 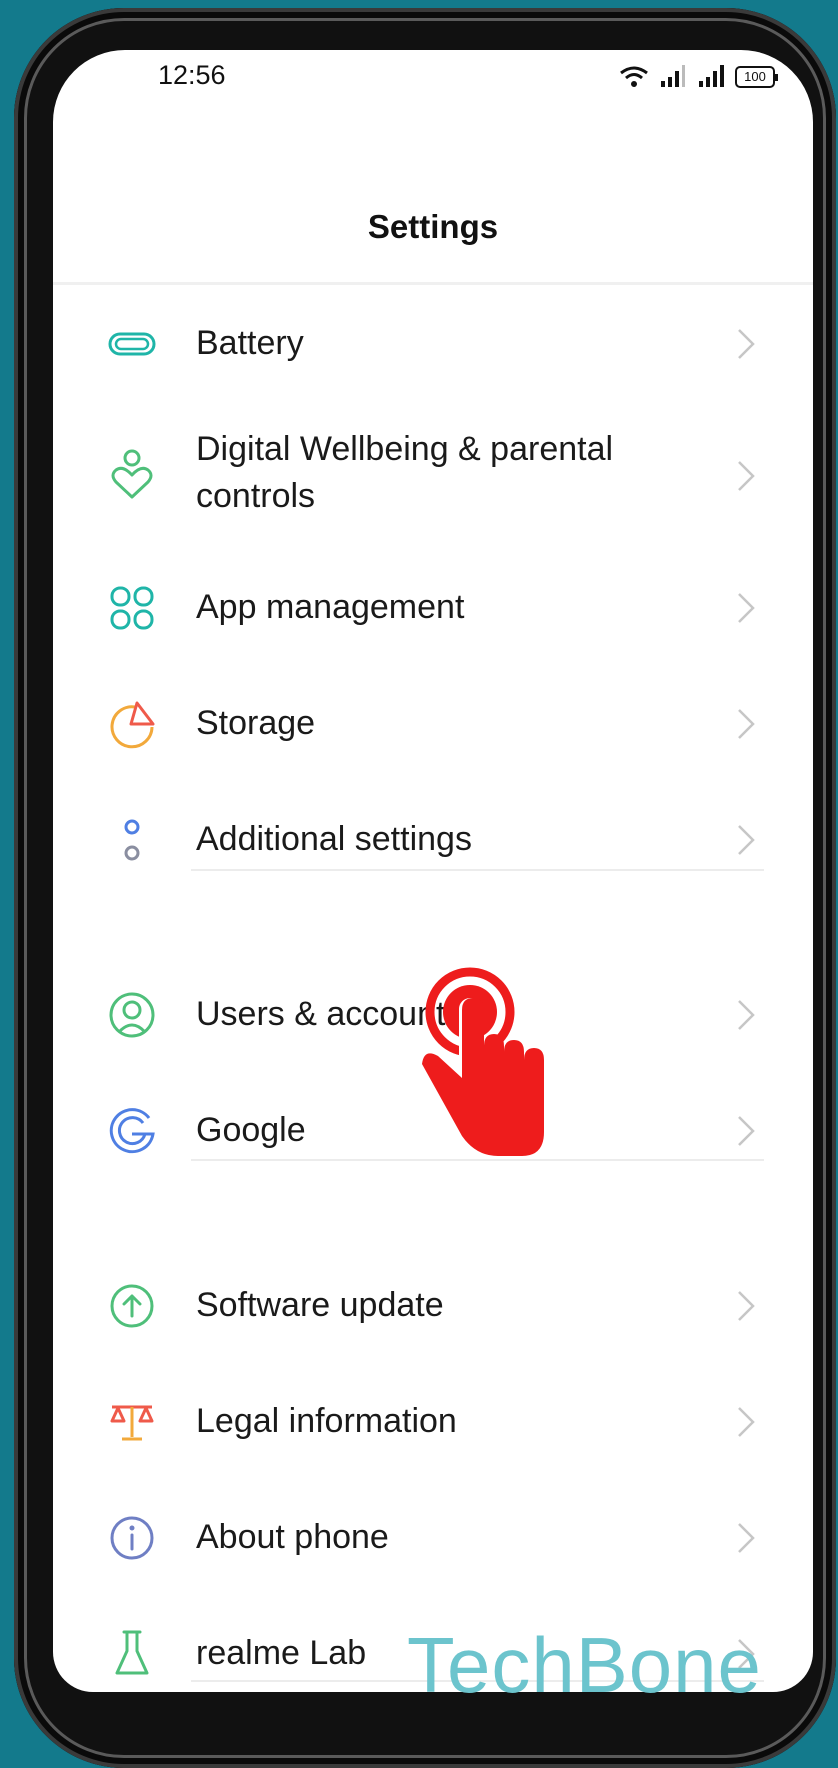 I want to click on flask-icon, so click(x=132, y=1652).